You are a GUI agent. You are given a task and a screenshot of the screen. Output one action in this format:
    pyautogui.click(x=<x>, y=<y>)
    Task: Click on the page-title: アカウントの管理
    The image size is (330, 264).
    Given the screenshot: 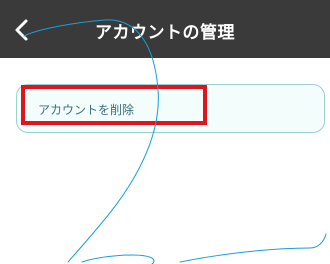 What is the action you would take?
    pyautogui.click(x=165, y=33)
    